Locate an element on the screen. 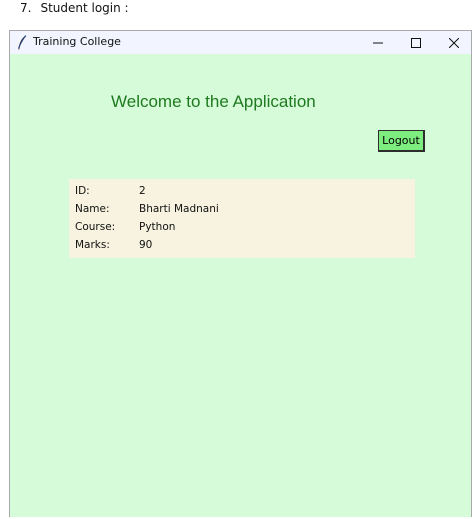 This screenshot has height=519, width=474. window-title: Training College is located at coordinates (77, 41).